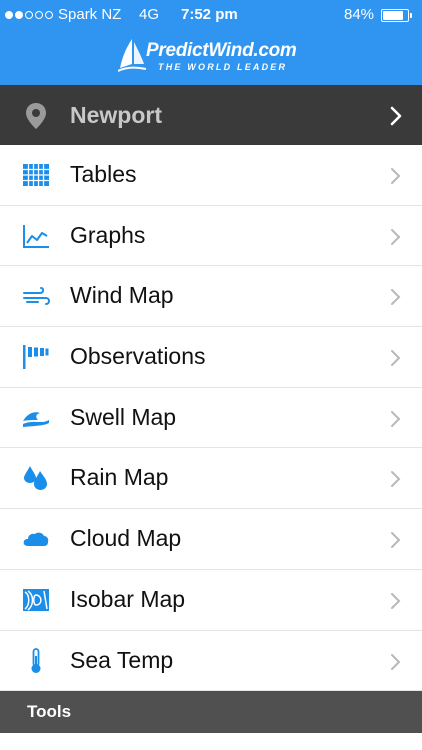 The height and width of the screenshot is (750, 422). I want to click on clock: 7:52 pm, so click(209, 14).